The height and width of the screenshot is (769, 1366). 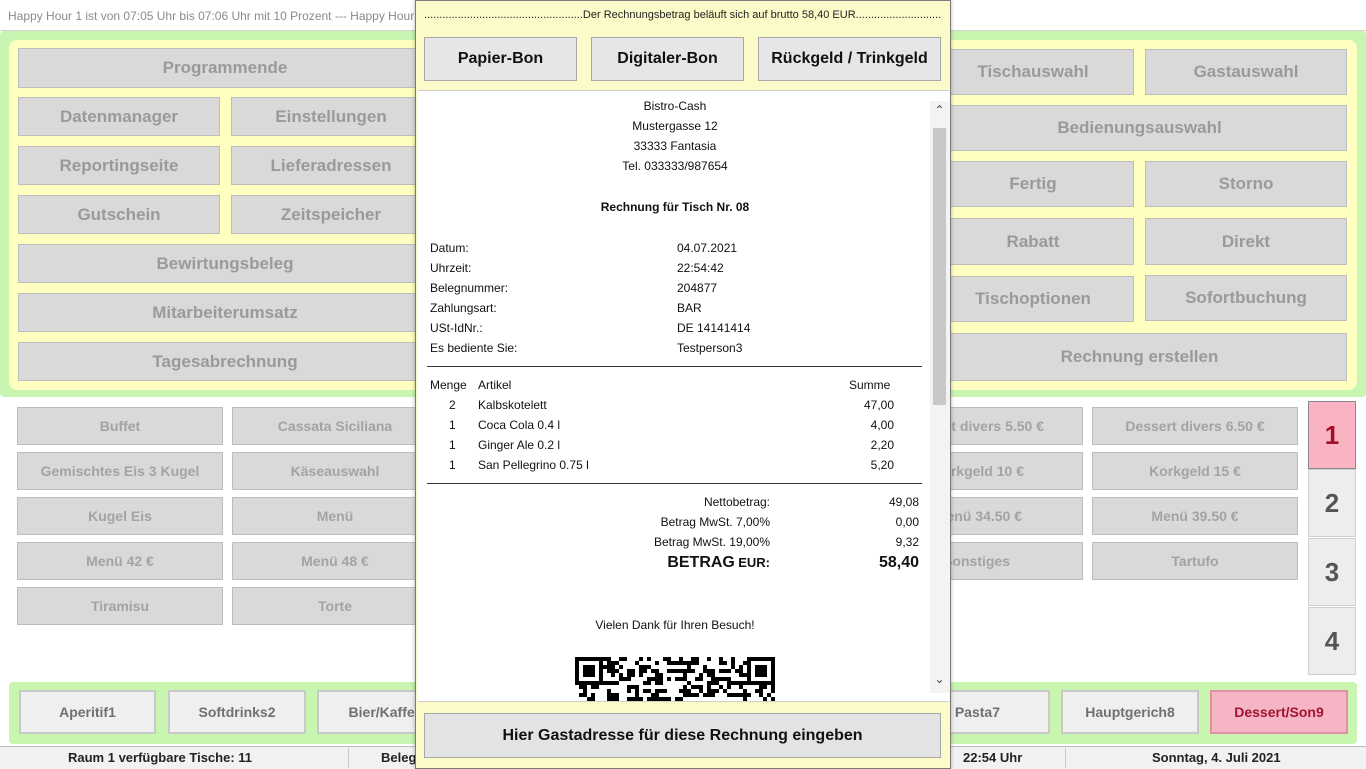 What do you see at coordinates (675, 126) in the screenshot?
I see `receipt-street: Mustergasse 12` at bounding box center [675, 126].